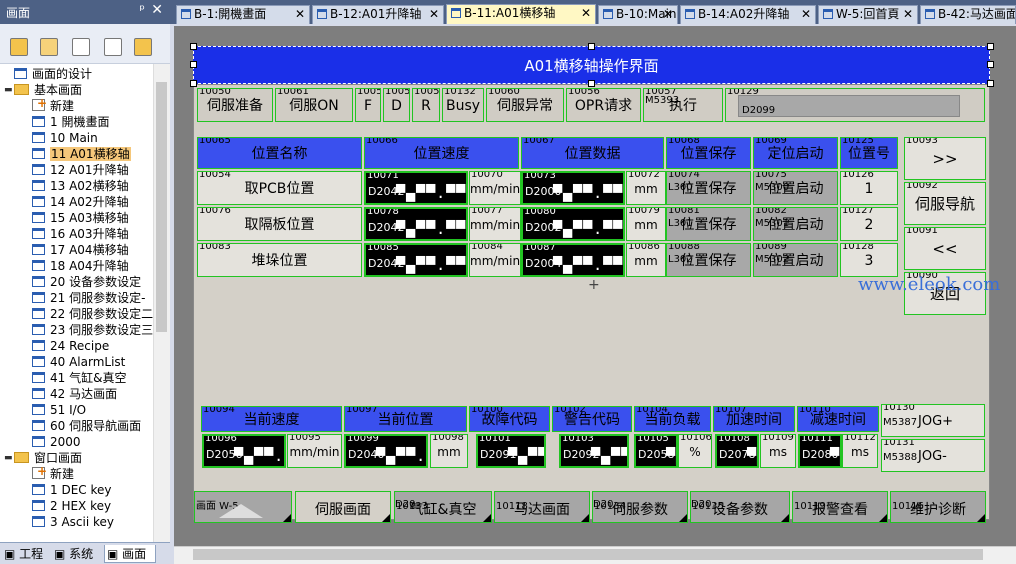 Image resolution: width=1016 pixels, height=564 pixels. Describe the element at coordinates (48, 90) in the screenshot. I see `tree-group-basic: 基本画面` at that location.